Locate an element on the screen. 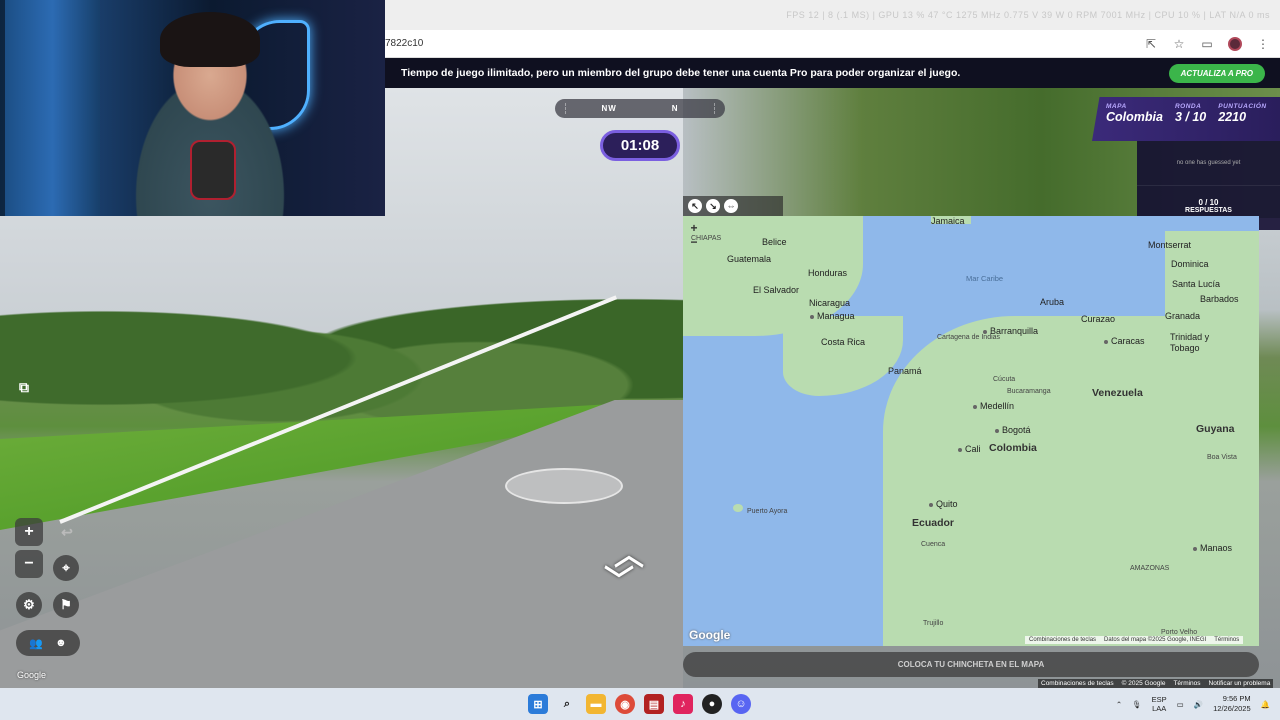  label-guatemala: Guatemala is located at coordinates (749, 259).